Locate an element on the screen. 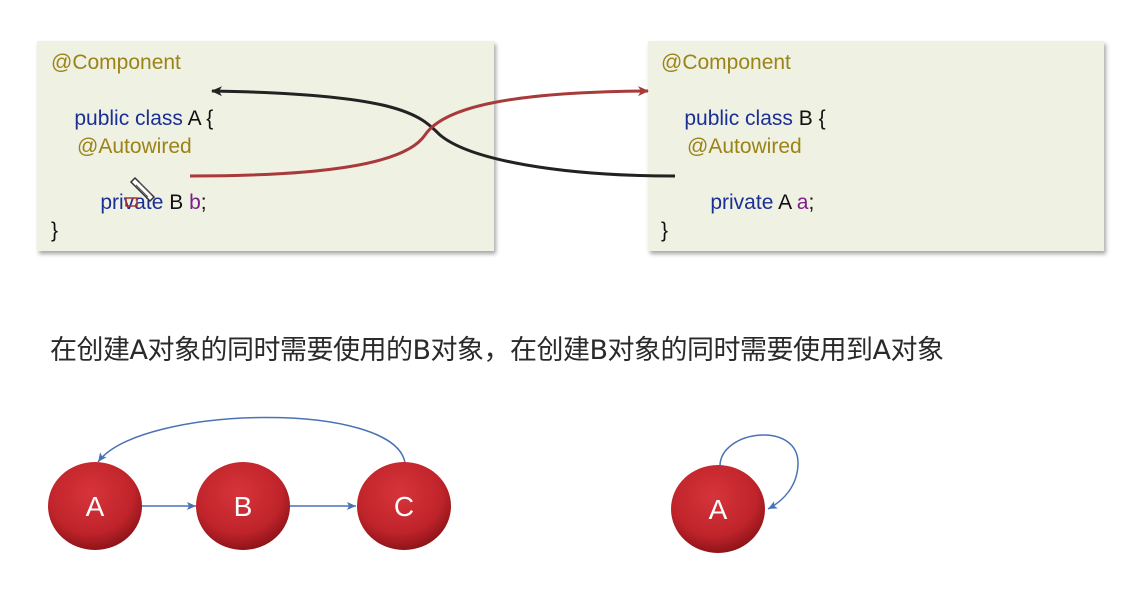  chain-node-a-label: A is located at coordinates (95, 506).